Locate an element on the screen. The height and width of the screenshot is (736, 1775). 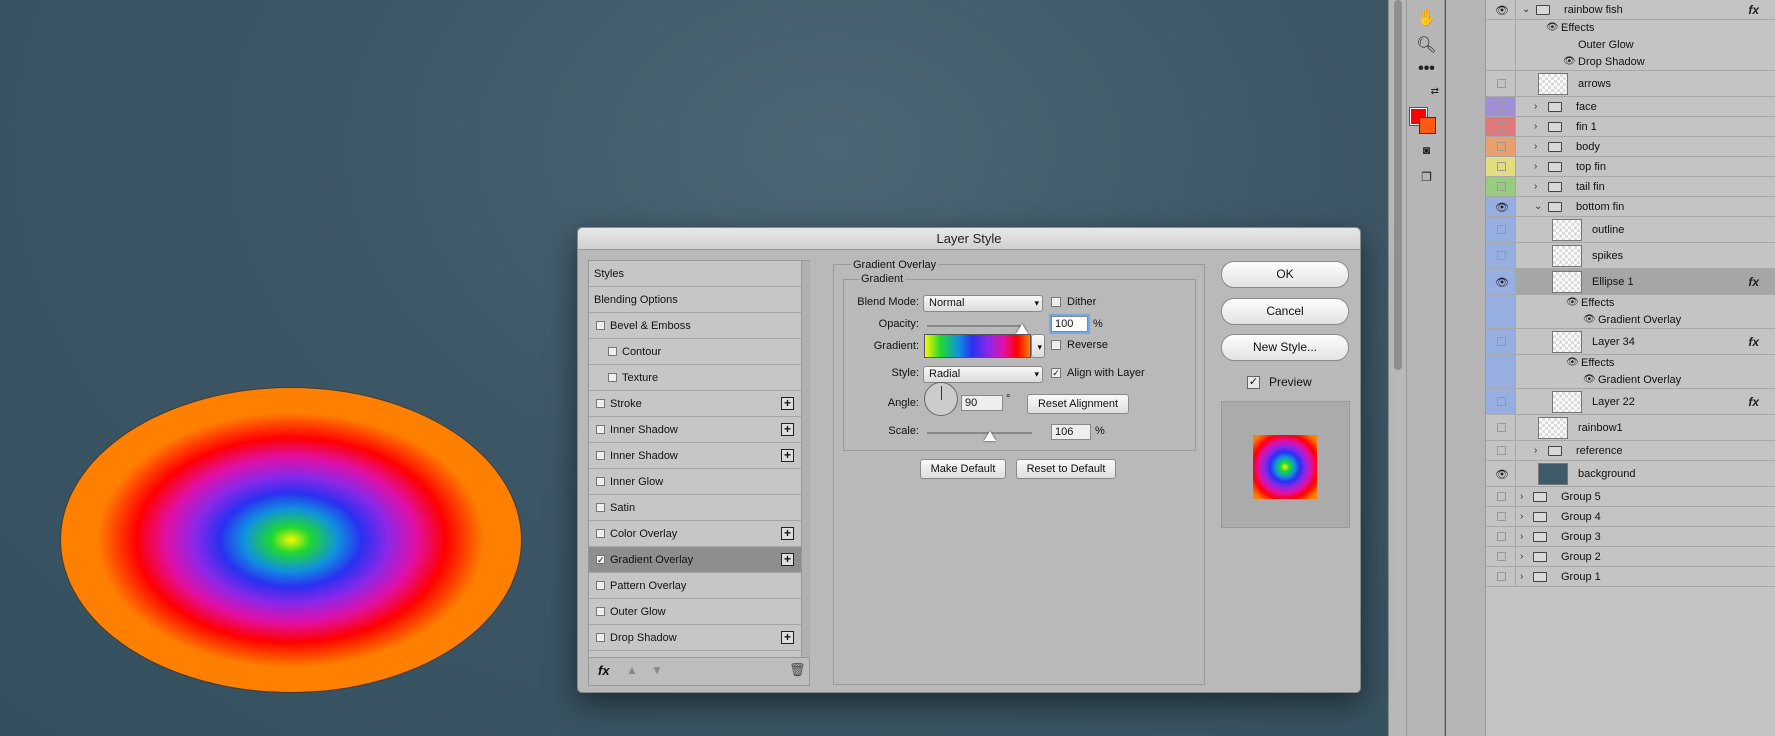
layer-group-row: › Group 3 is located at coordinates (1630, 537).